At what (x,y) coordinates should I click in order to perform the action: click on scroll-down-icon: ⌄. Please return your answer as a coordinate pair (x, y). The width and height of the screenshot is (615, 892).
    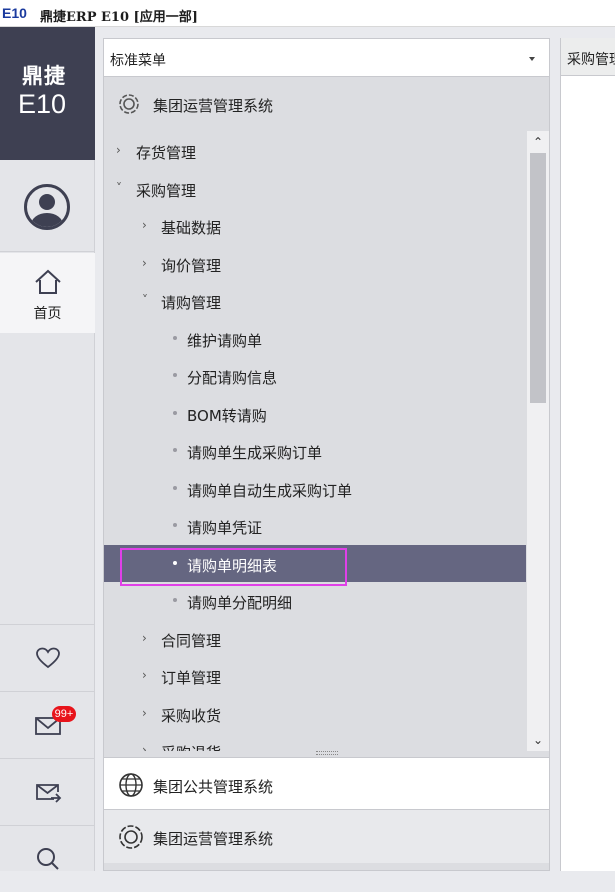
    Looking at the image, I should click on (538, 740).